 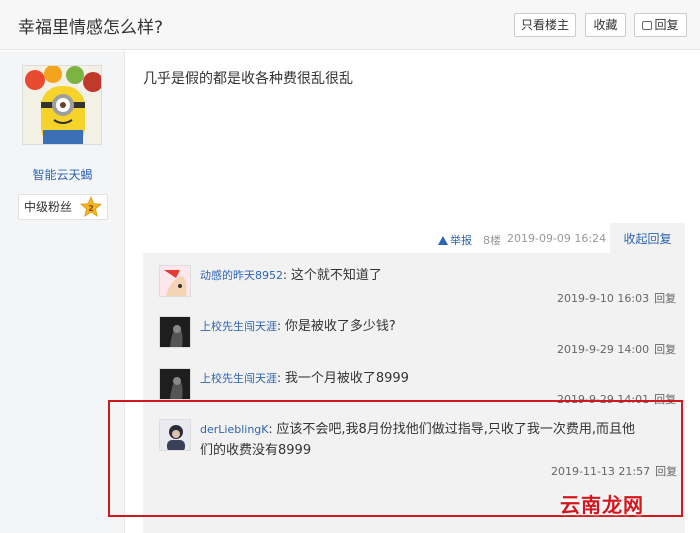 I want to click on comment-icon, so click(x=647, y=25).